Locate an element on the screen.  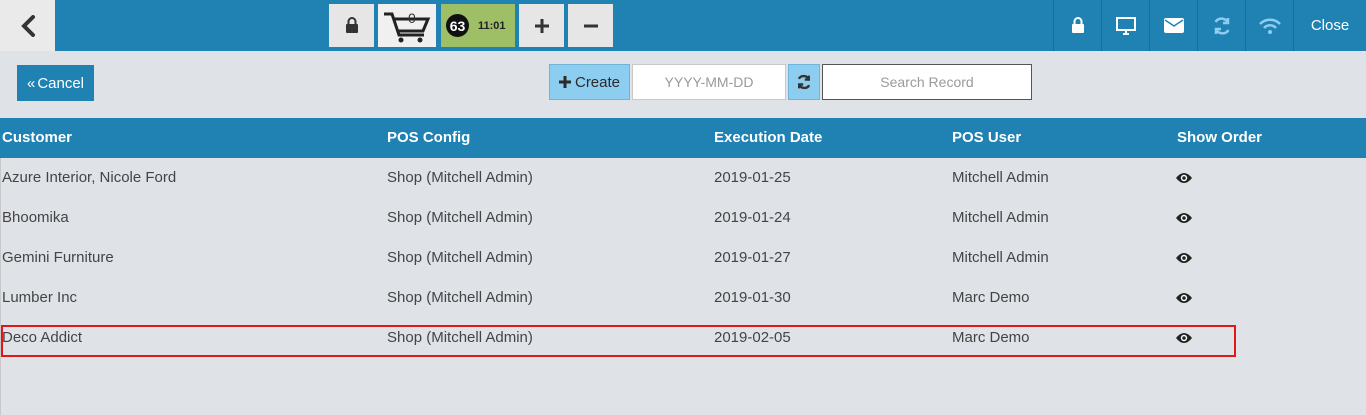
back-button is located at coordinates (27, 25).